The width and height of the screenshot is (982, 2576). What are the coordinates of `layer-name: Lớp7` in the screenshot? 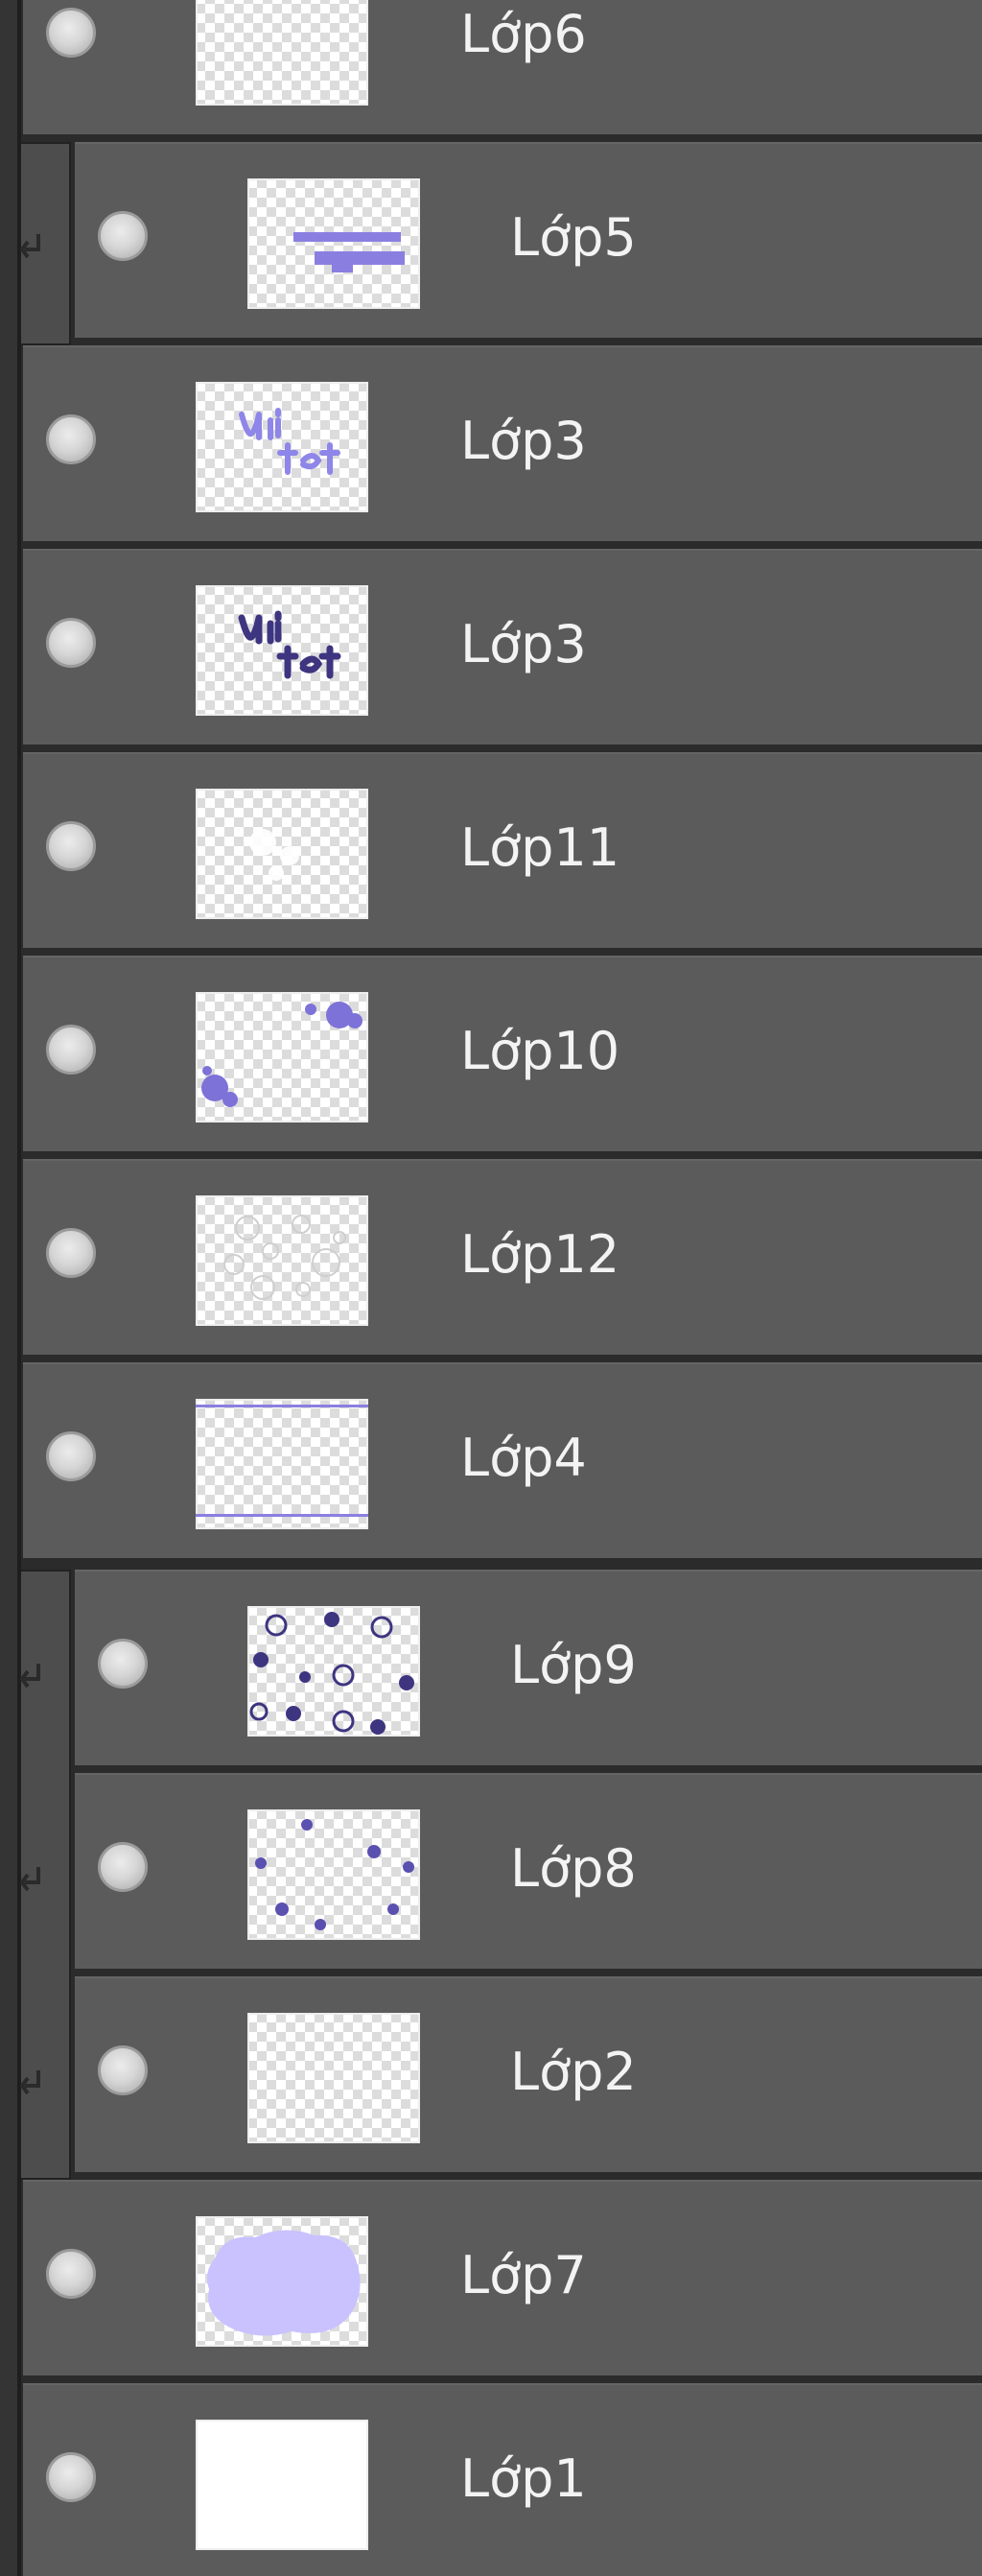 It's located at (523, 2275).